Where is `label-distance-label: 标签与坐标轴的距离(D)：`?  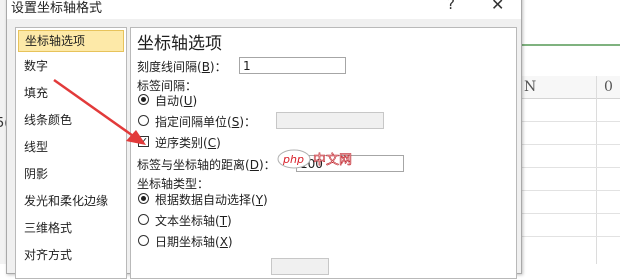
label-distance-label: 标签与坐标轴的距离(D)： is located at coordinates (206, 165).